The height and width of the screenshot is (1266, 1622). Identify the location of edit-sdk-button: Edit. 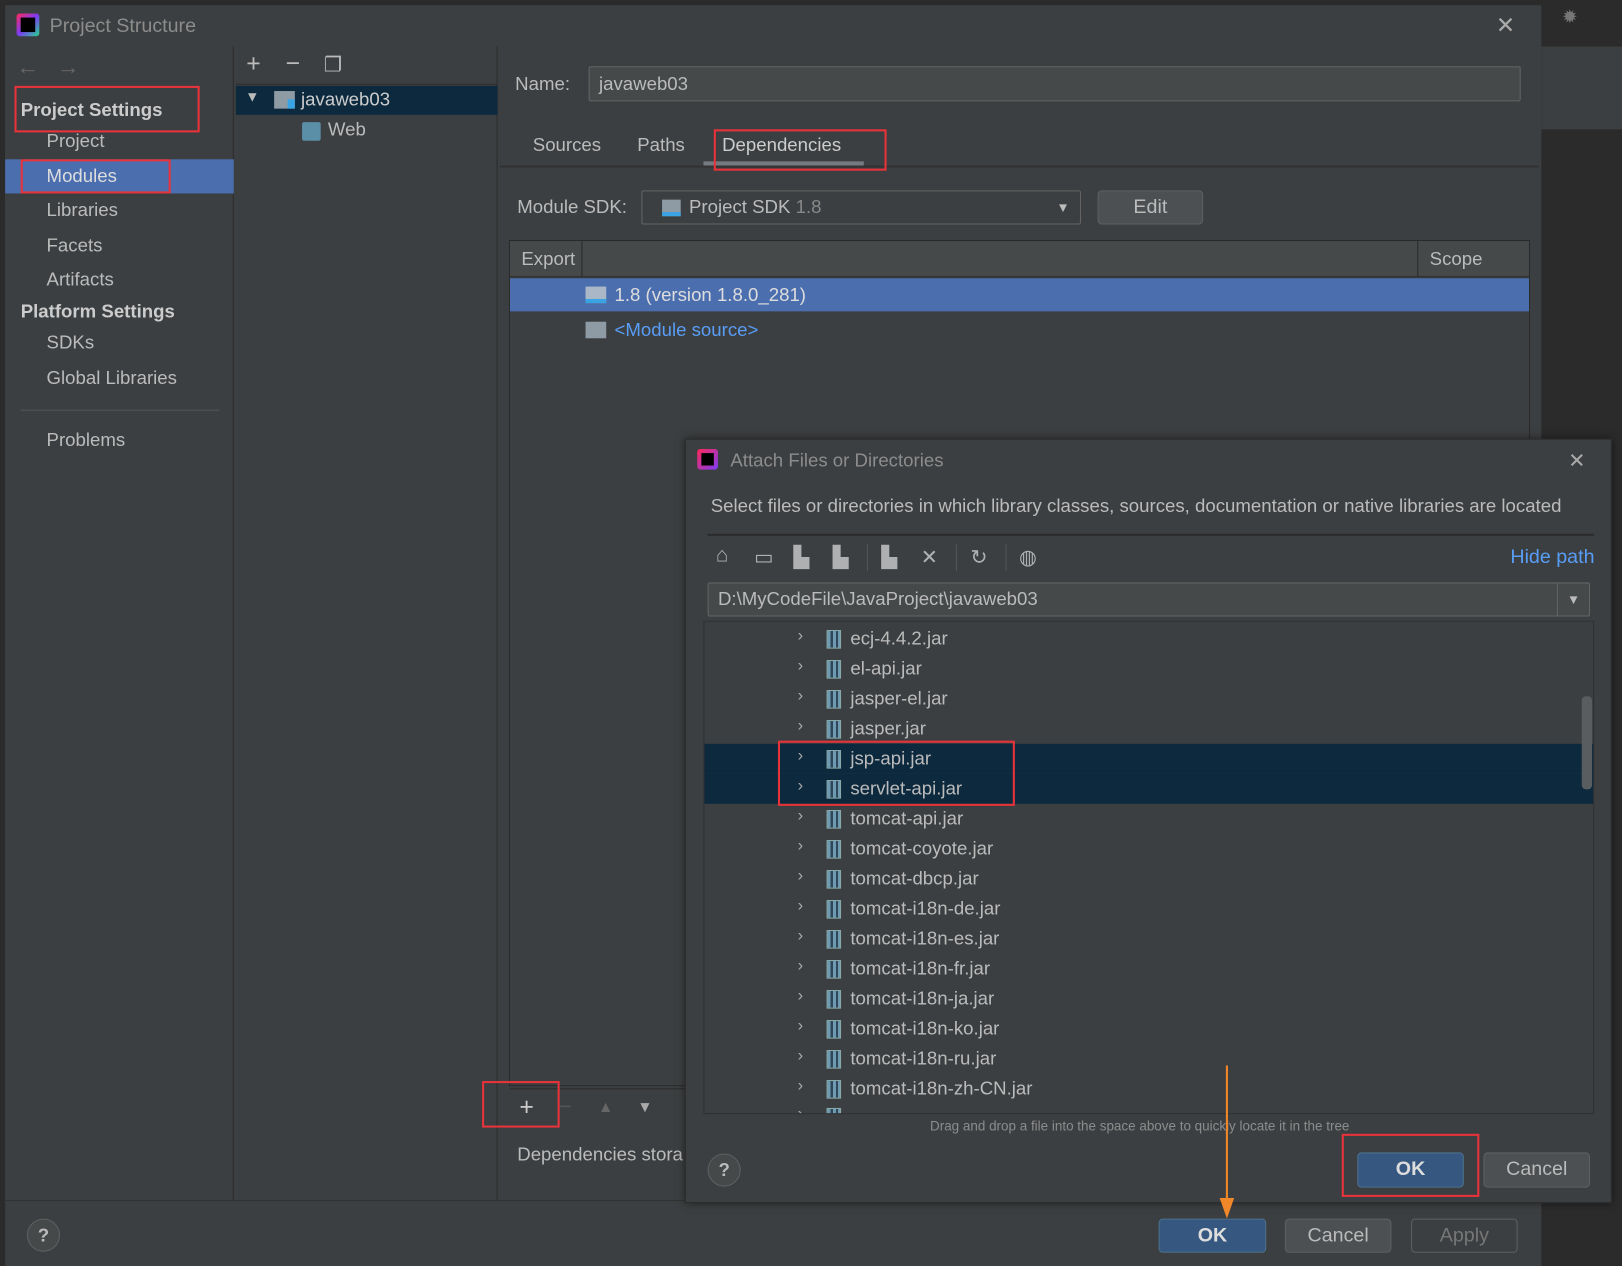
(1150, 207).